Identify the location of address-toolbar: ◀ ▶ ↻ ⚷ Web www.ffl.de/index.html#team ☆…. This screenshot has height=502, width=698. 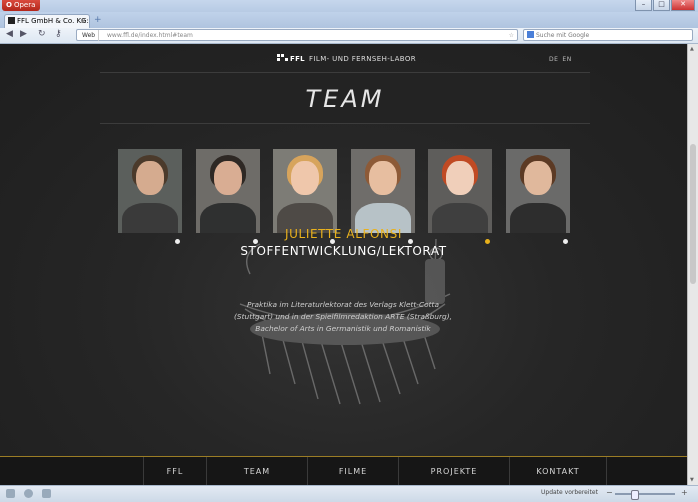
(349, 36).